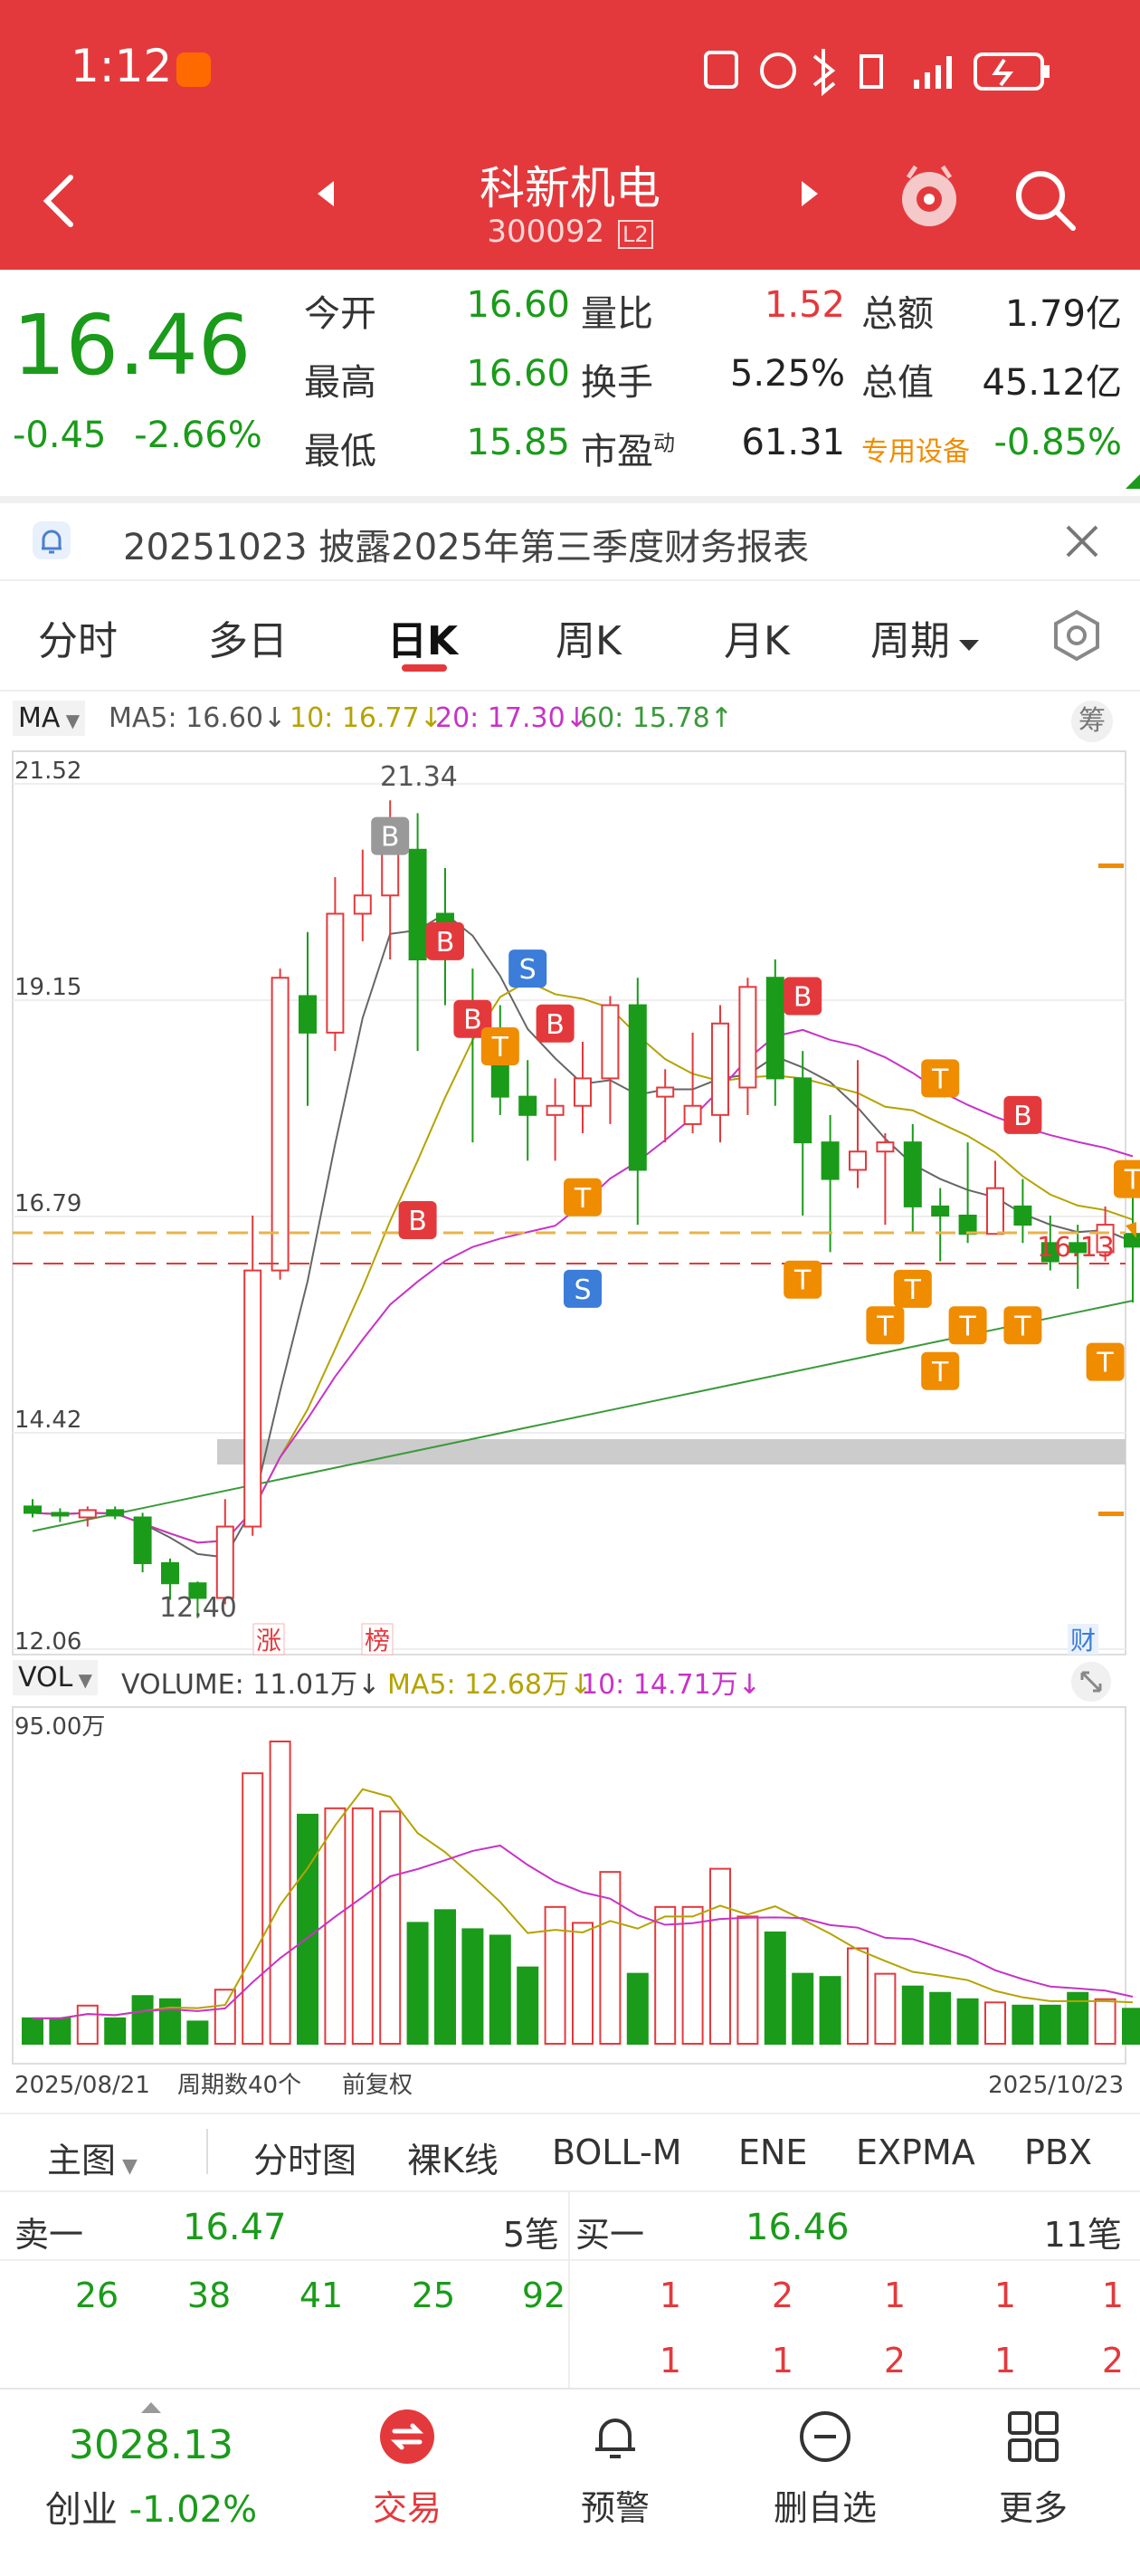 This screenshot has width=1140, height=2576. I want to click on tab-timeshare: 分时, so click(78, 637).